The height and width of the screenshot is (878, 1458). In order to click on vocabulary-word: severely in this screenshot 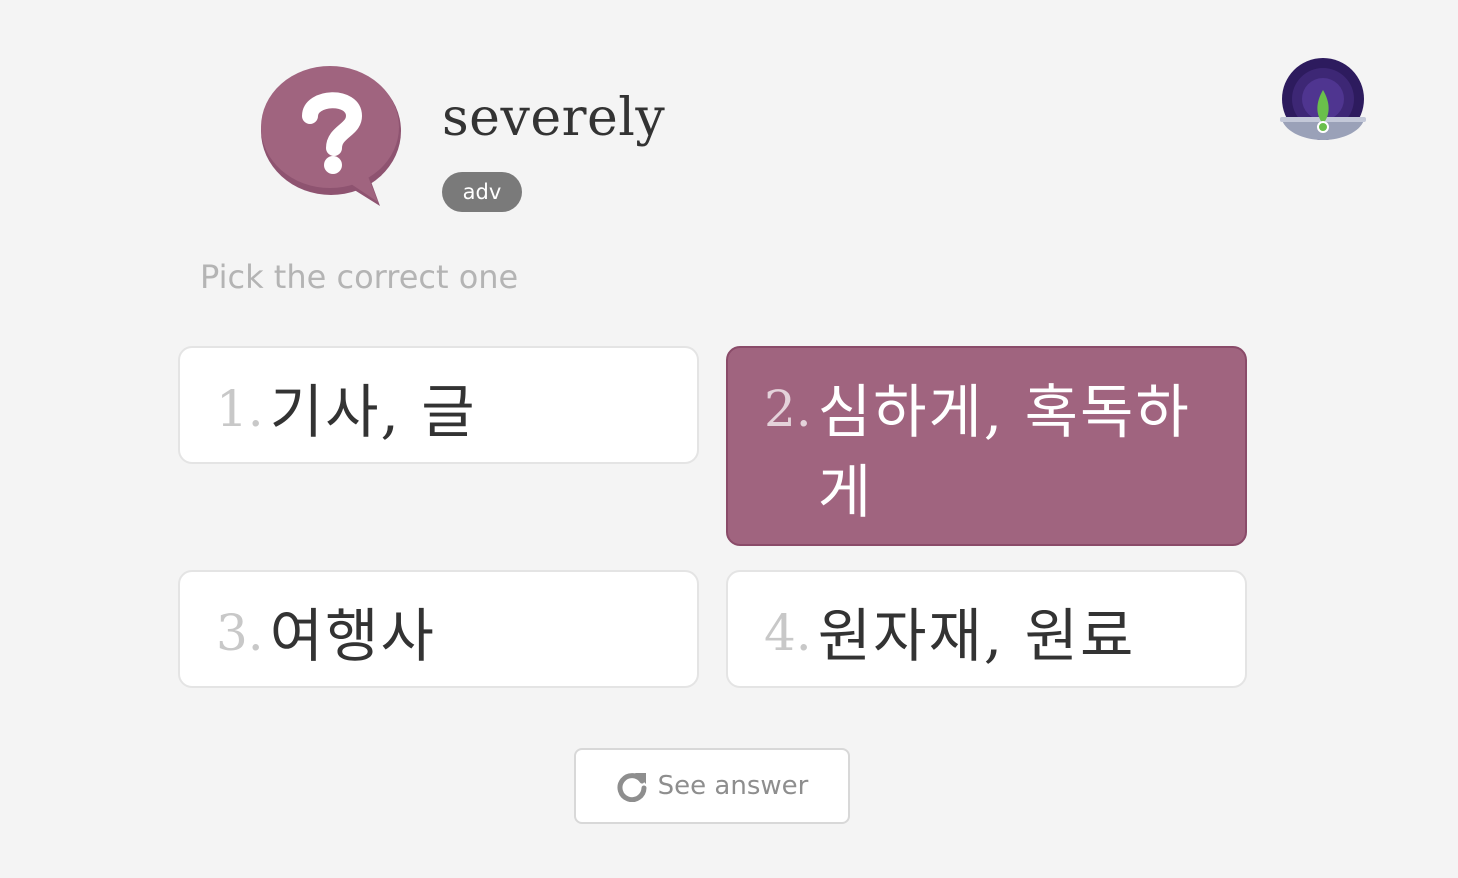, I will do `click(554, 118)`.